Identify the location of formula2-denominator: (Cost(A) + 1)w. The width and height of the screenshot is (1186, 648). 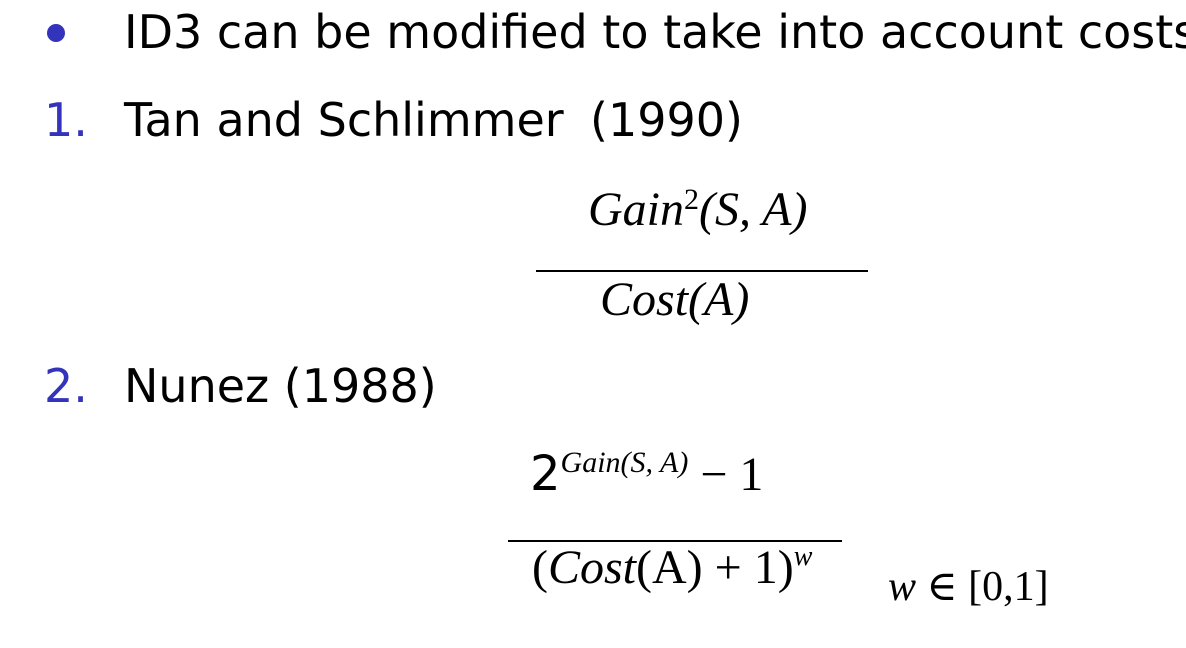
(672, 571).